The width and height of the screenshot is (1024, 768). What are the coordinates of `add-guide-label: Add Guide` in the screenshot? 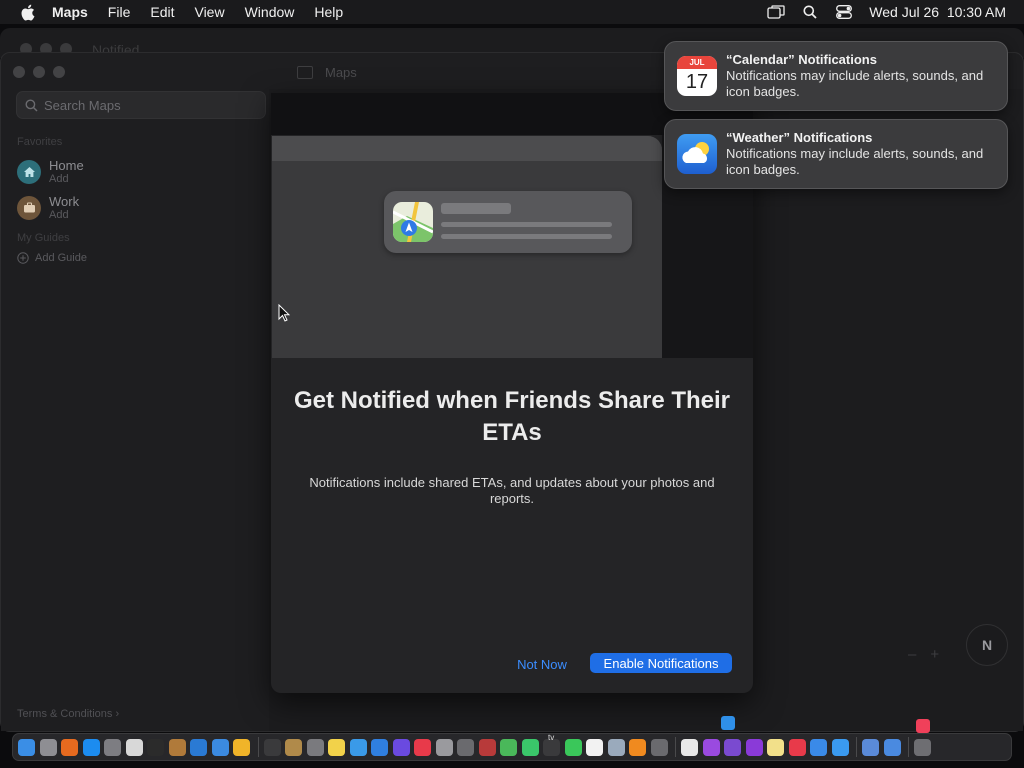 It's located at (61, 258).